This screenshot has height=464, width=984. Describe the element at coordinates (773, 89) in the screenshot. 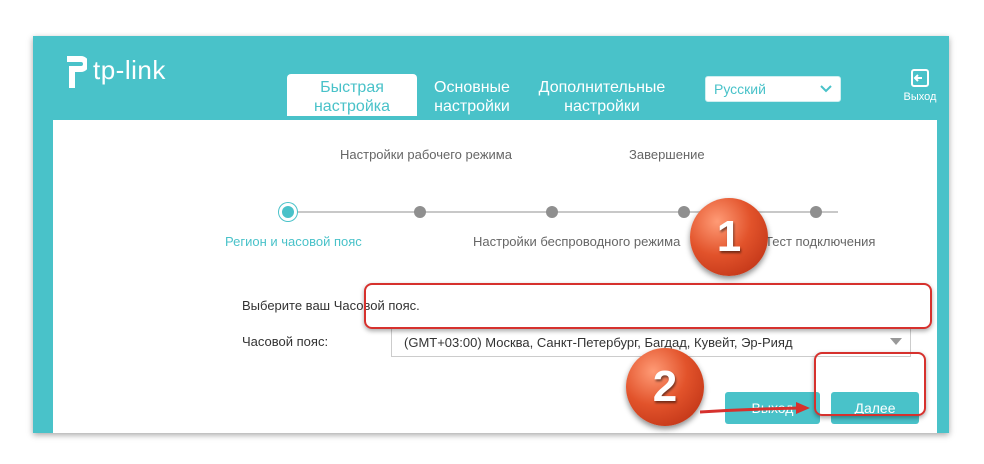

I see `language-select: Русский` at that location.